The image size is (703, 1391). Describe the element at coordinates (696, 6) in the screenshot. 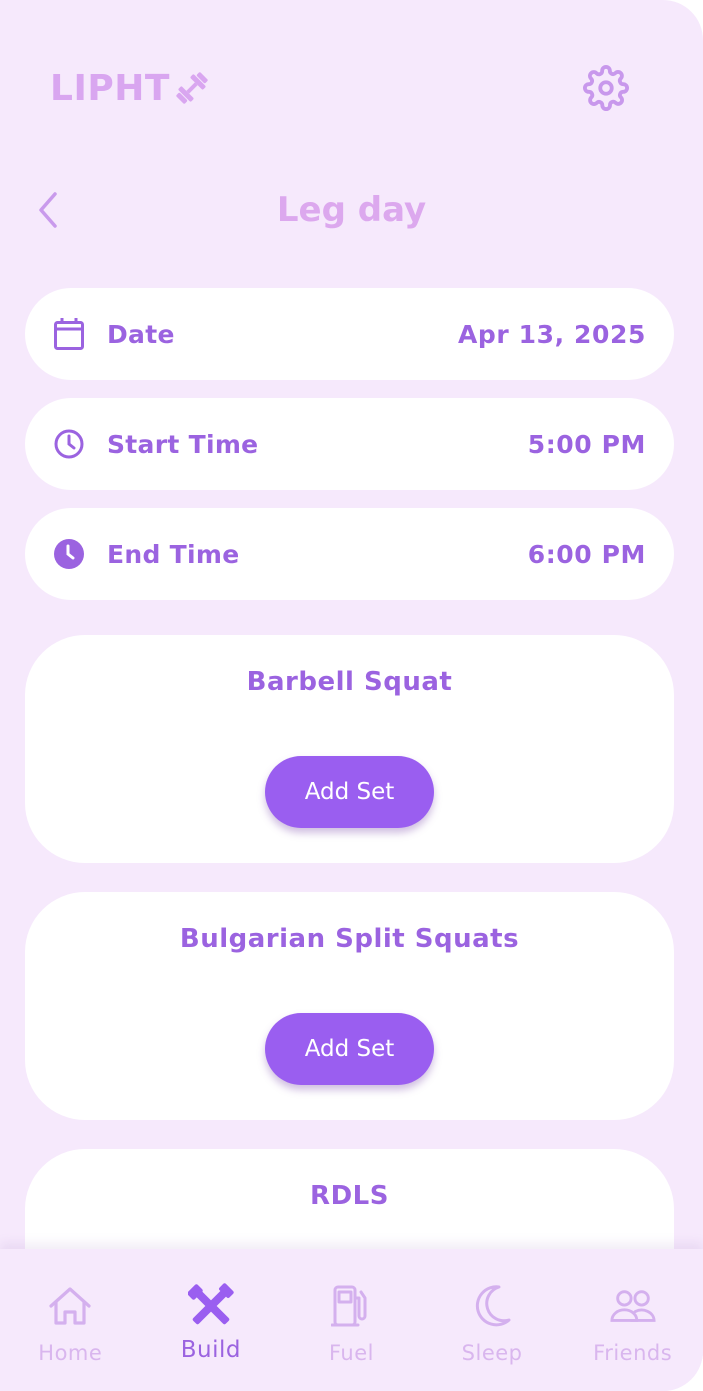

I see `corner-decoration` at that location.